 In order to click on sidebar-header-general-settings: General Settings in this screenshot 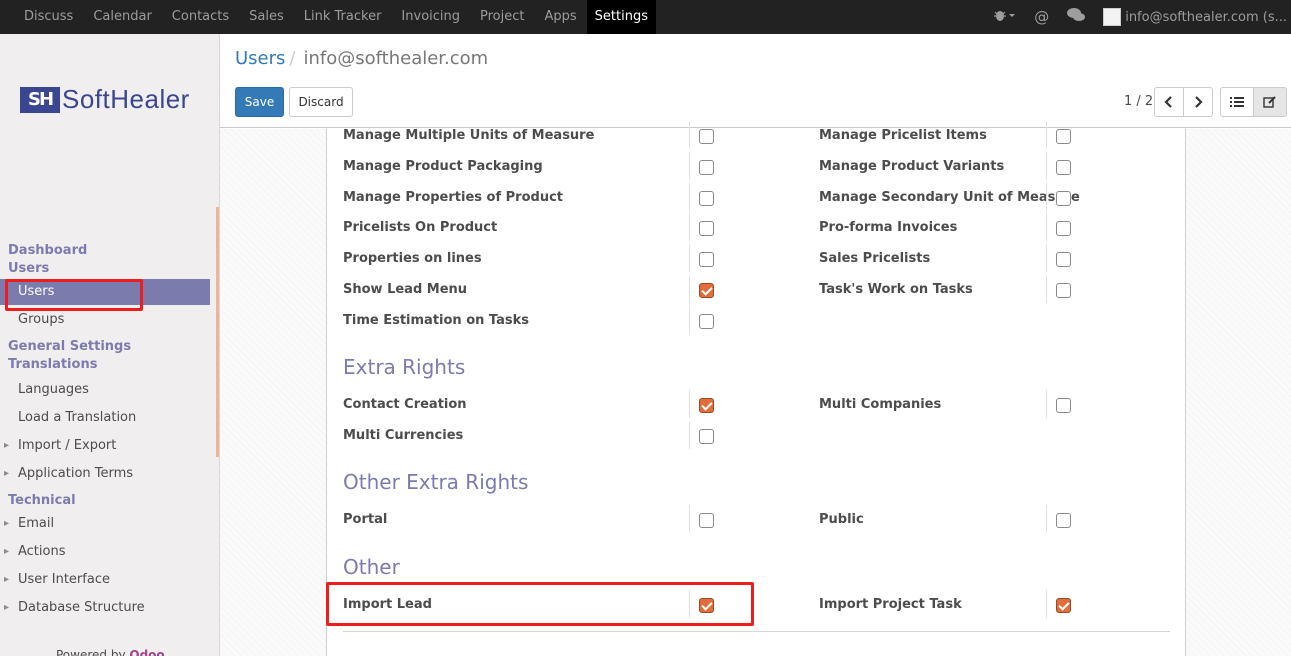, I will do `click(105, 347)`.